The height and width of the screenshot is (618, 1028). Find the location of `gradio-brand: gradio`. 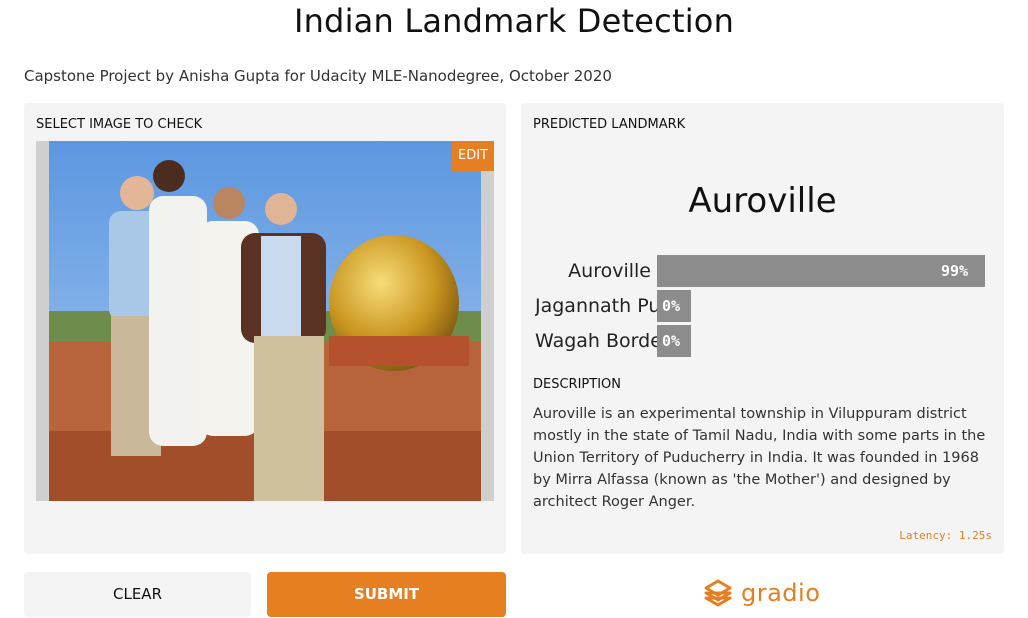

gradio-brand: gradio is located at coordinates (761, 593).